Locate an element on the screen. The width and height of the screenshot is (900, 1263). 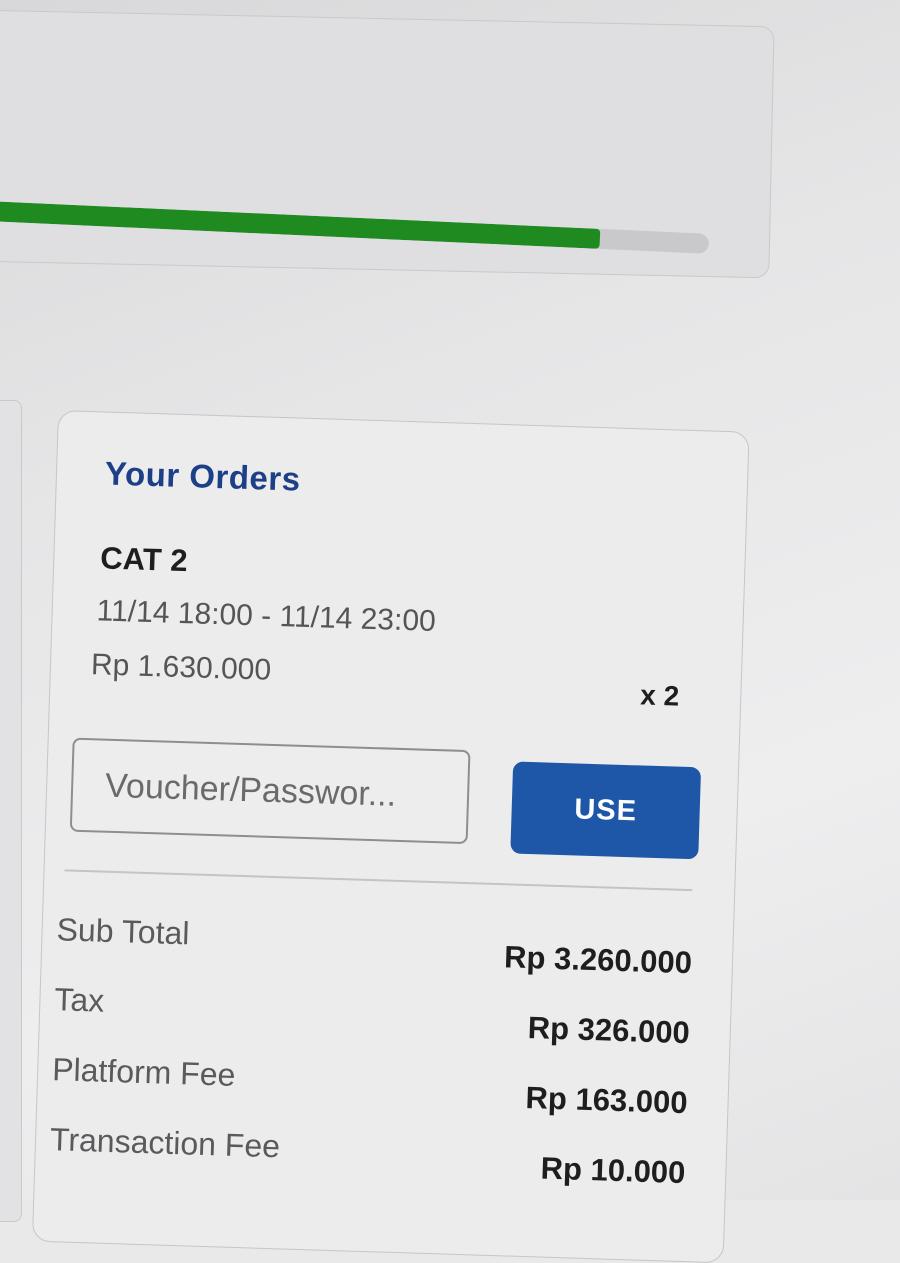
divider is located at coordinates (378, 880).